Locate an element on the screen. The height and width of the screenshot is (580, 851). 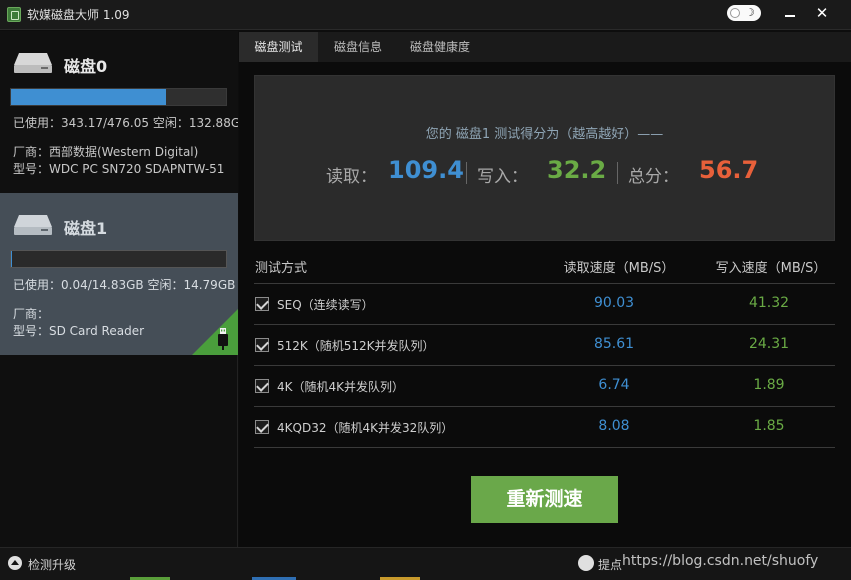
tab-disk-info: 磁盘信息 is located at coordinates (358, 47).